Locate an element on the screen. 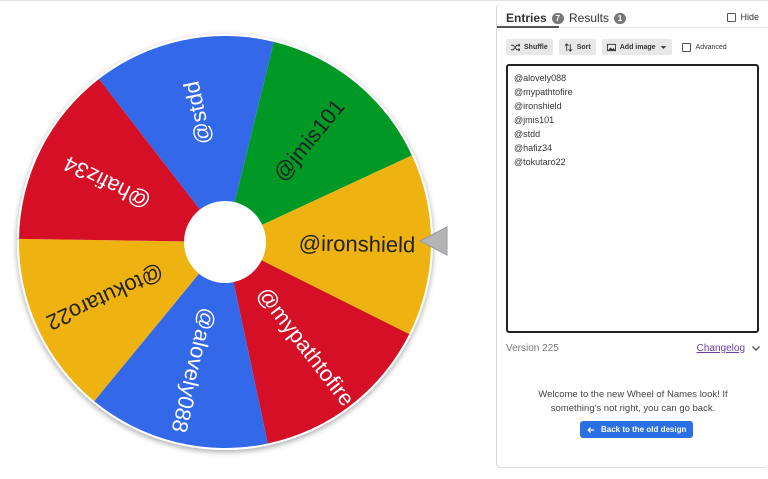  entry-line: @mypathtofire is located at coordinates (543, 92).